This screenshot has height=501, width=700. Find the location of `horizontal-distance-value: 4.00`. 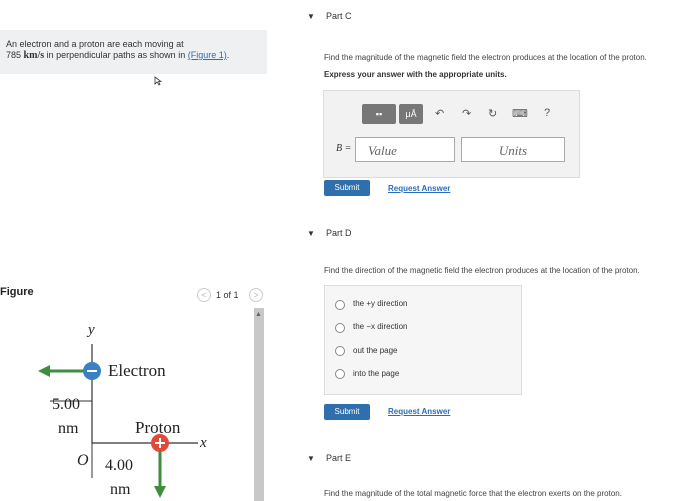

horizontal-distance-value: 4.00 is located at coordinates (119, 465).